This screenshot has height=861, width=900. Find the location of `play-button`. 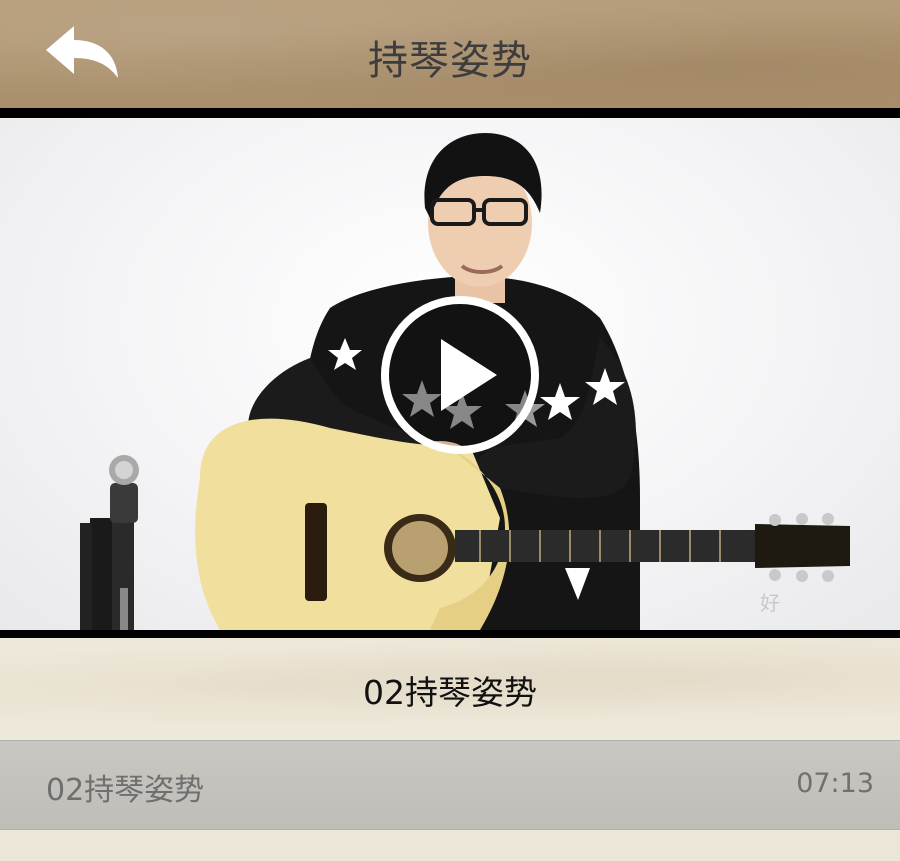

play-button is located at coordinates (460, 375).